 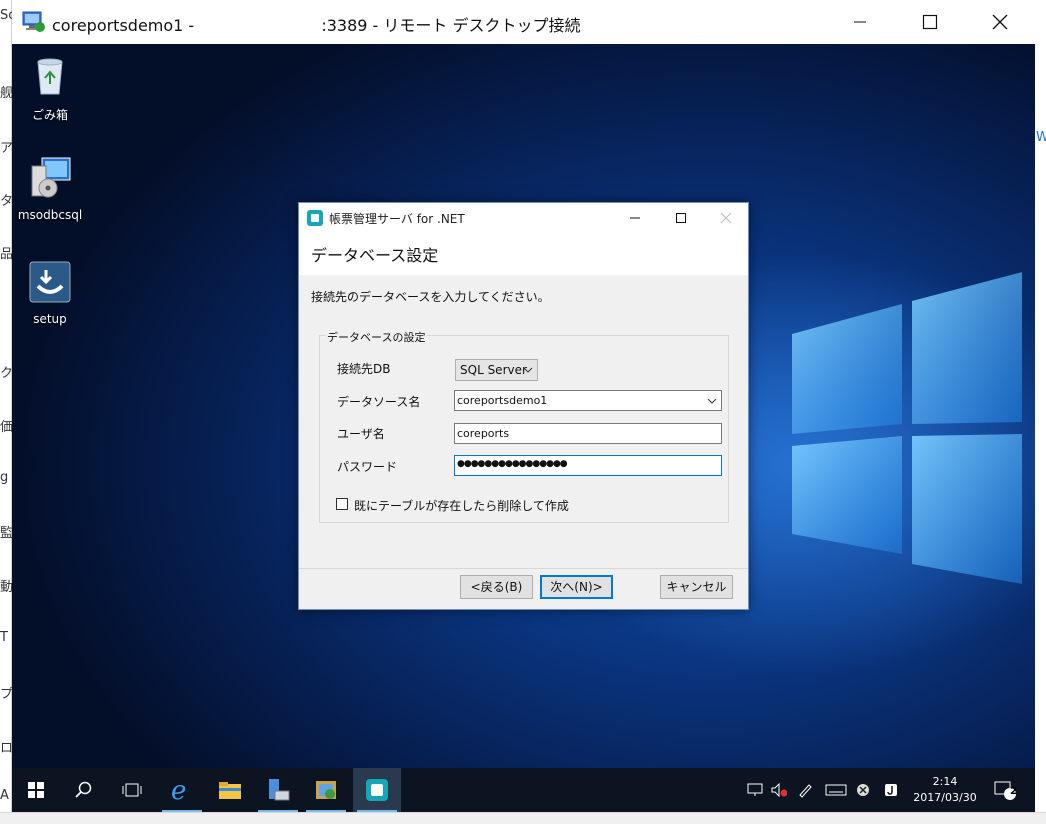 I want to click on background-window-left-edge: Sc 舰 ア タ 品 ク 価 g 監 動 T プ ロ A, so click(x=6, y=412).